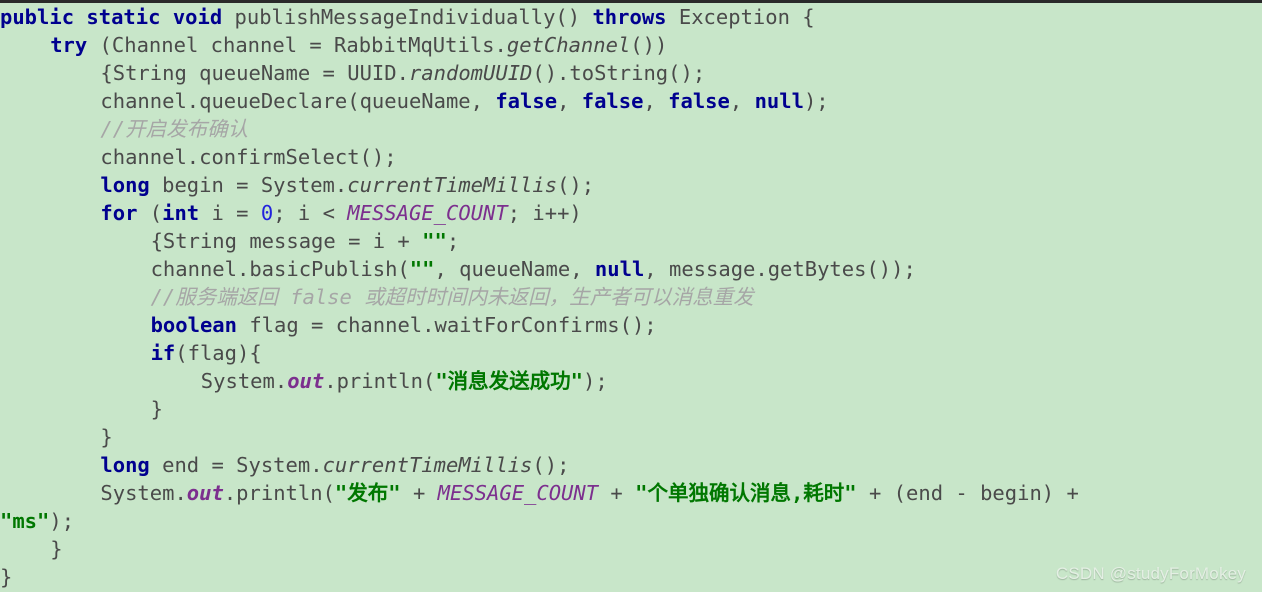  Describe the element at coordinates (150, 213) in the screenshot. I see `code-token-plain: (` at that location.